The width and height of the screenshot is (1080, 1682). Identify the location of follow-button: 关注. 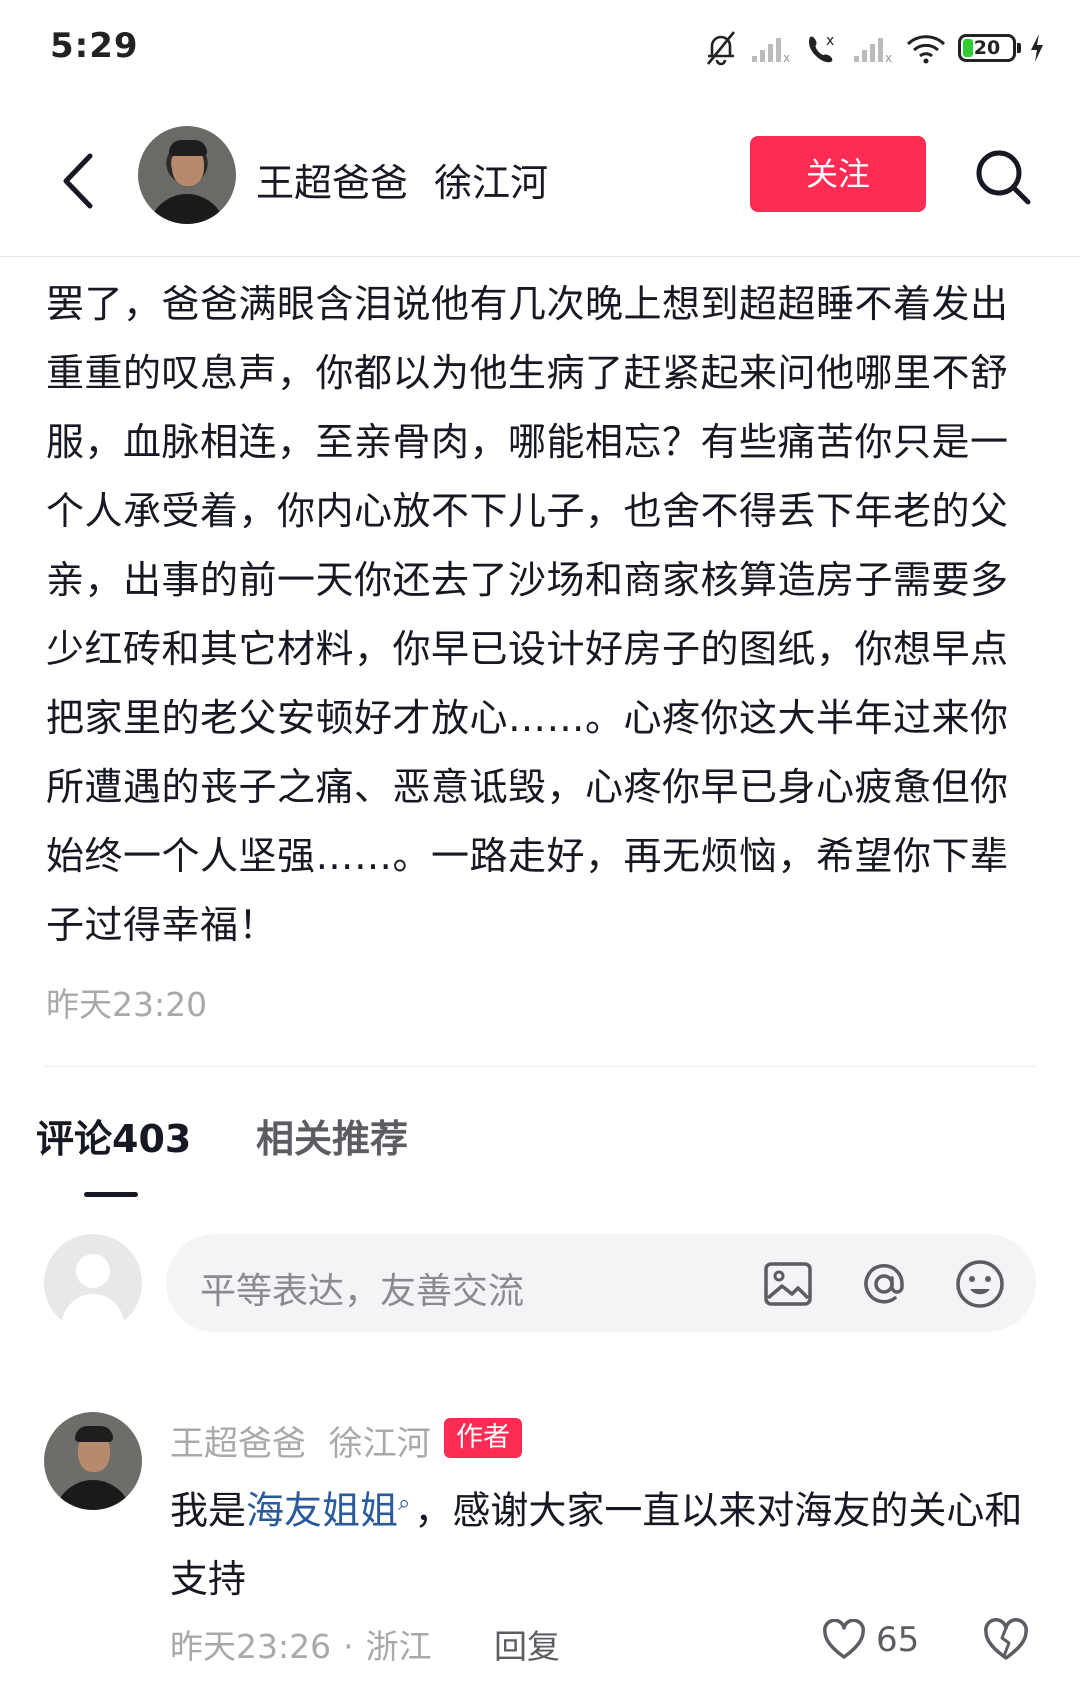
(838, 174).